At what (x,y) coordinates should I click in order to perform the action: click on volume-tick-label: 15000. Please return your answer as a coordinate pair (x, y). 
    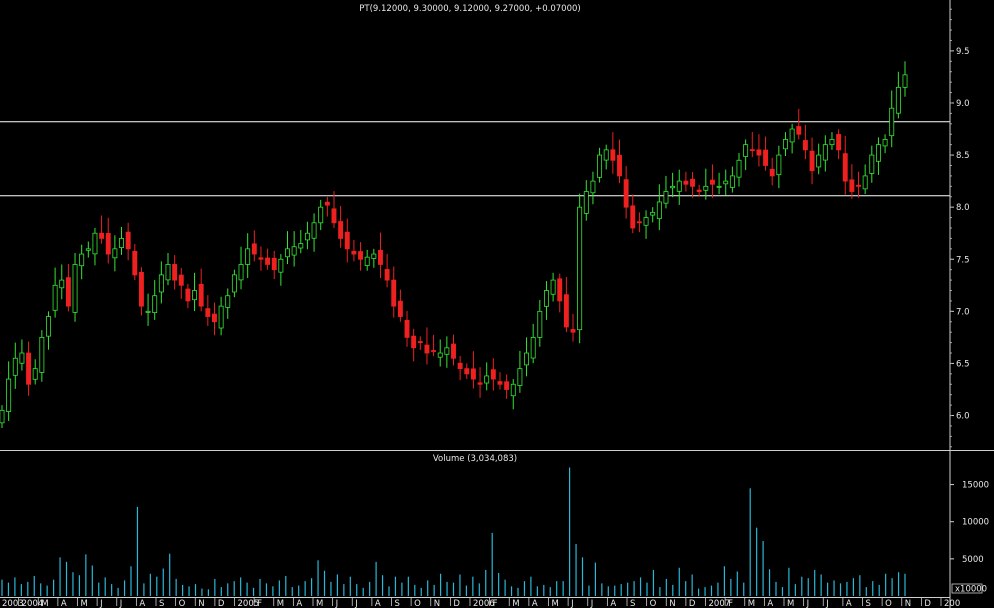
    Looking at the image, I should click on (975, 486).